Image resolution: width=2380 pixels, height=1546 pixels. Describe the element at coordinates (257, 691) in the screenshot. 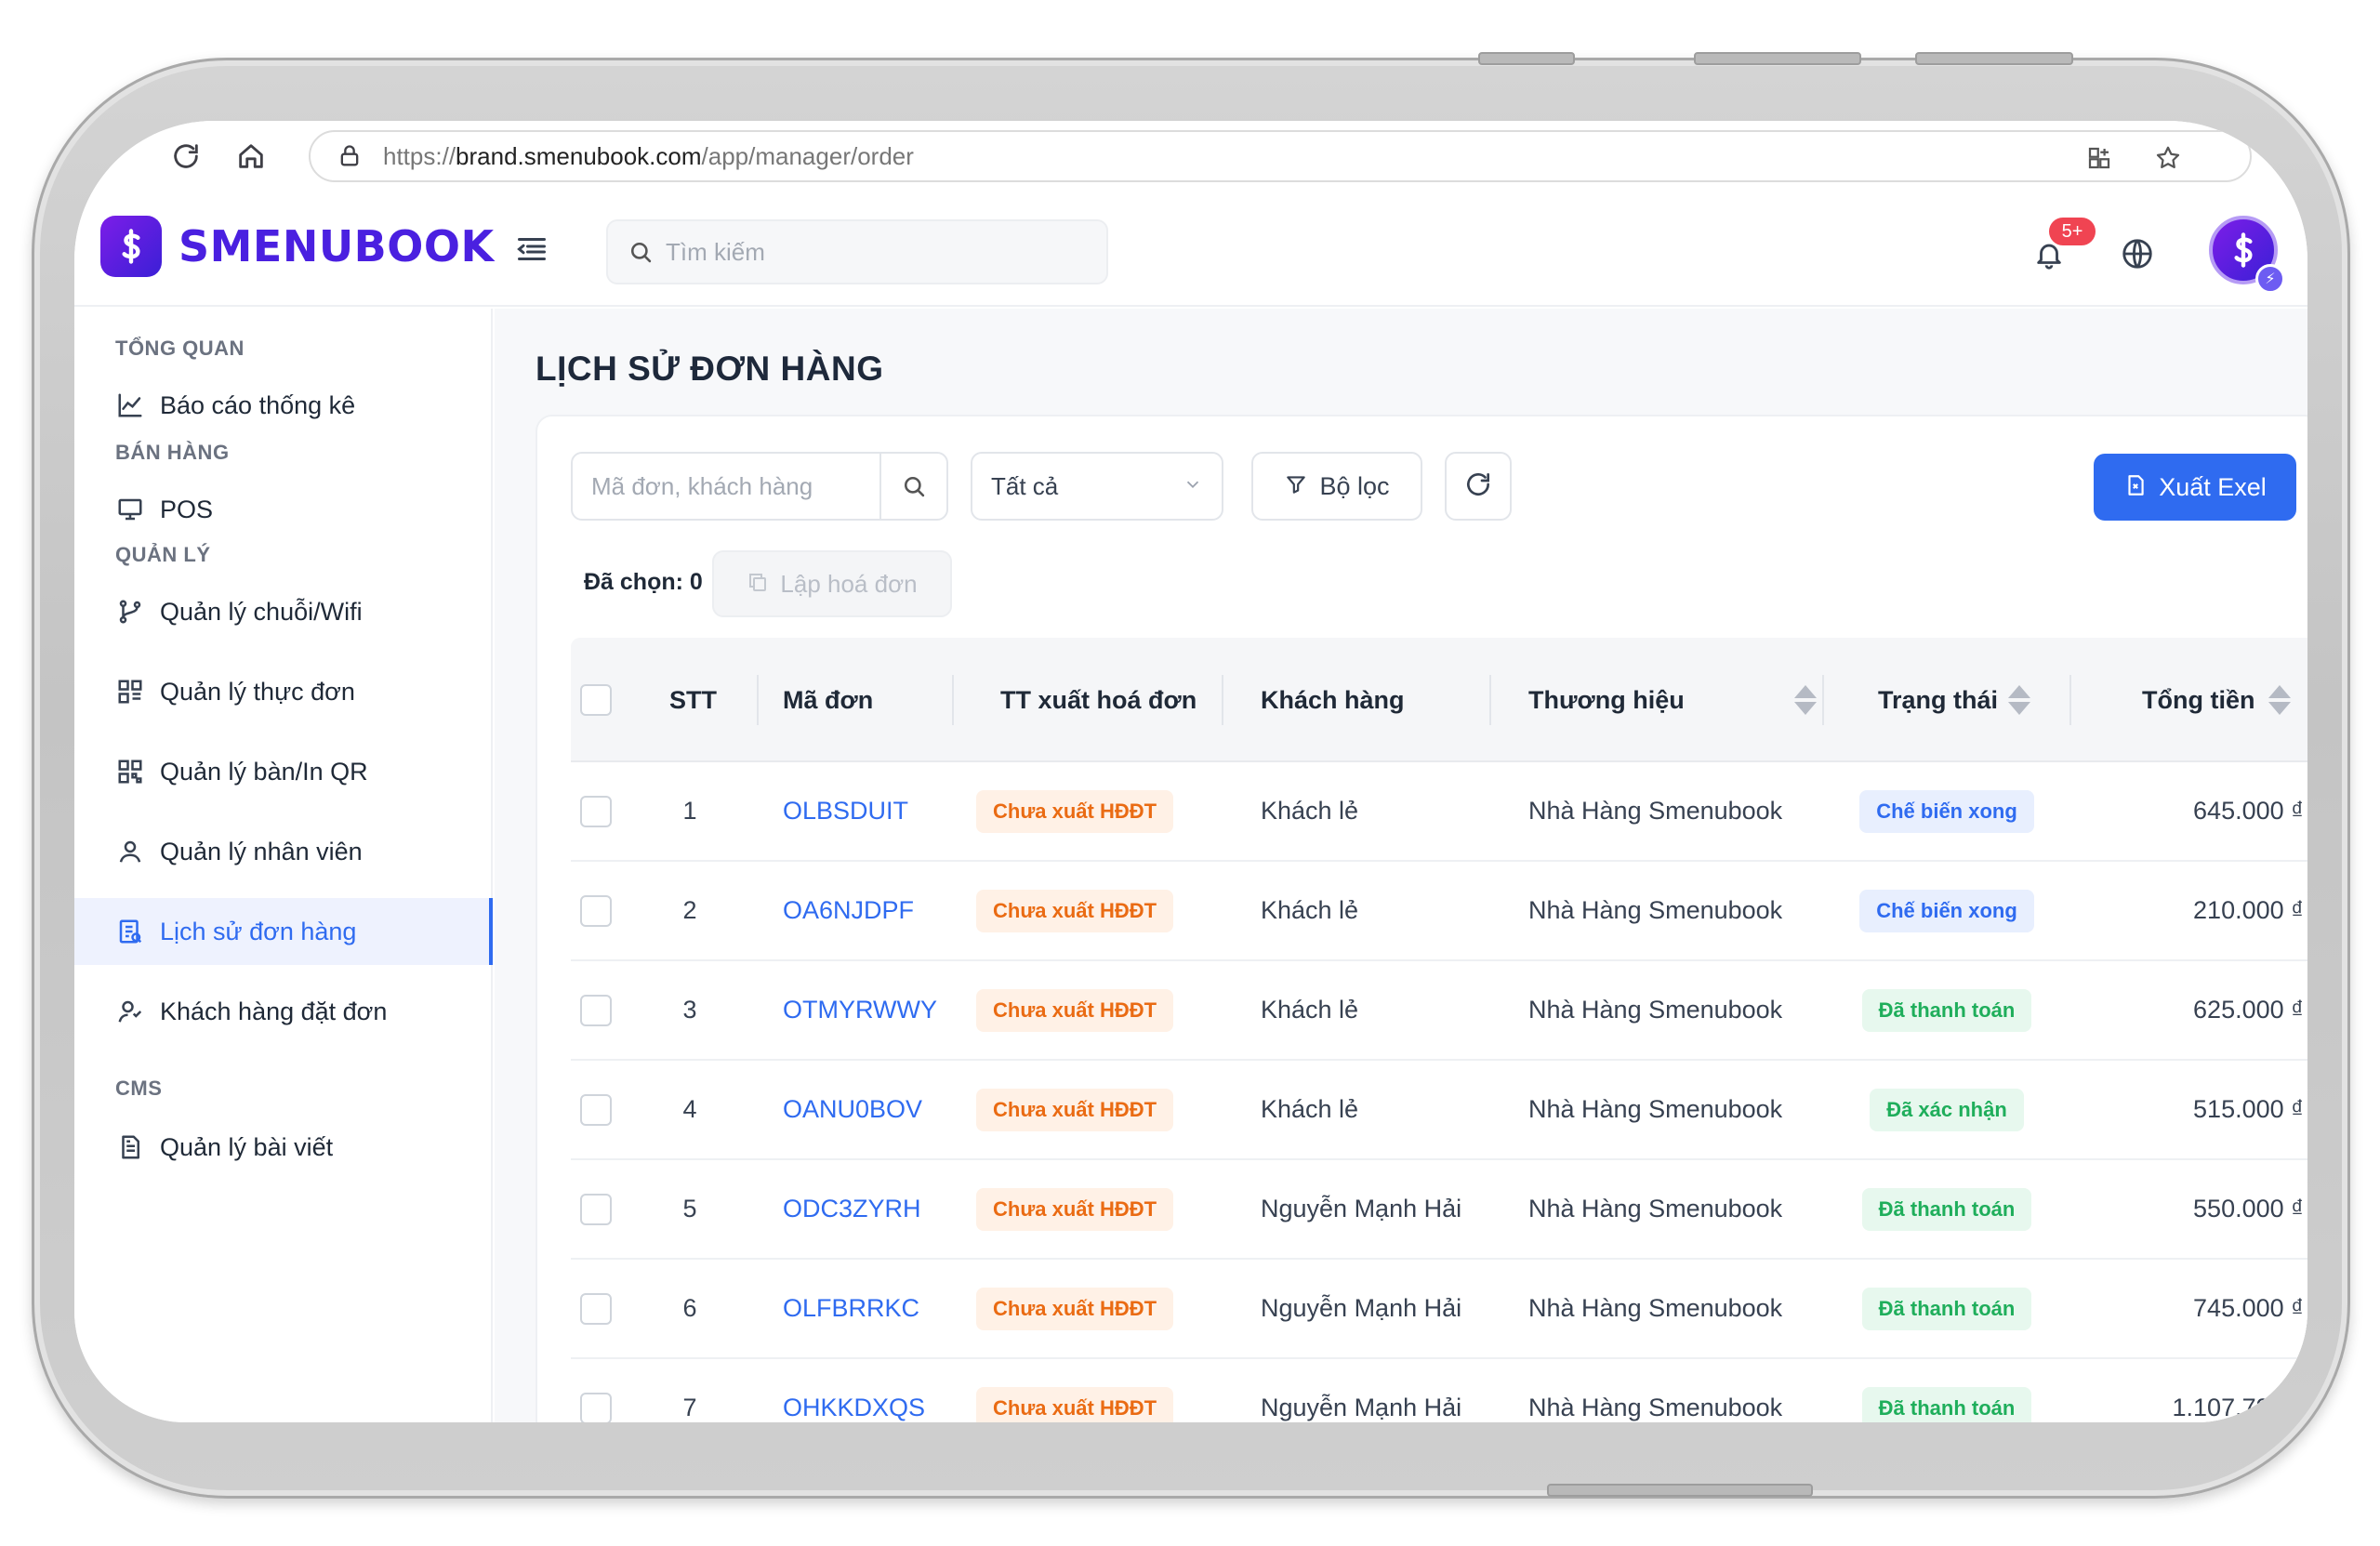

I see `sidebar-item-label: Quản lý thực đơn` at that location.